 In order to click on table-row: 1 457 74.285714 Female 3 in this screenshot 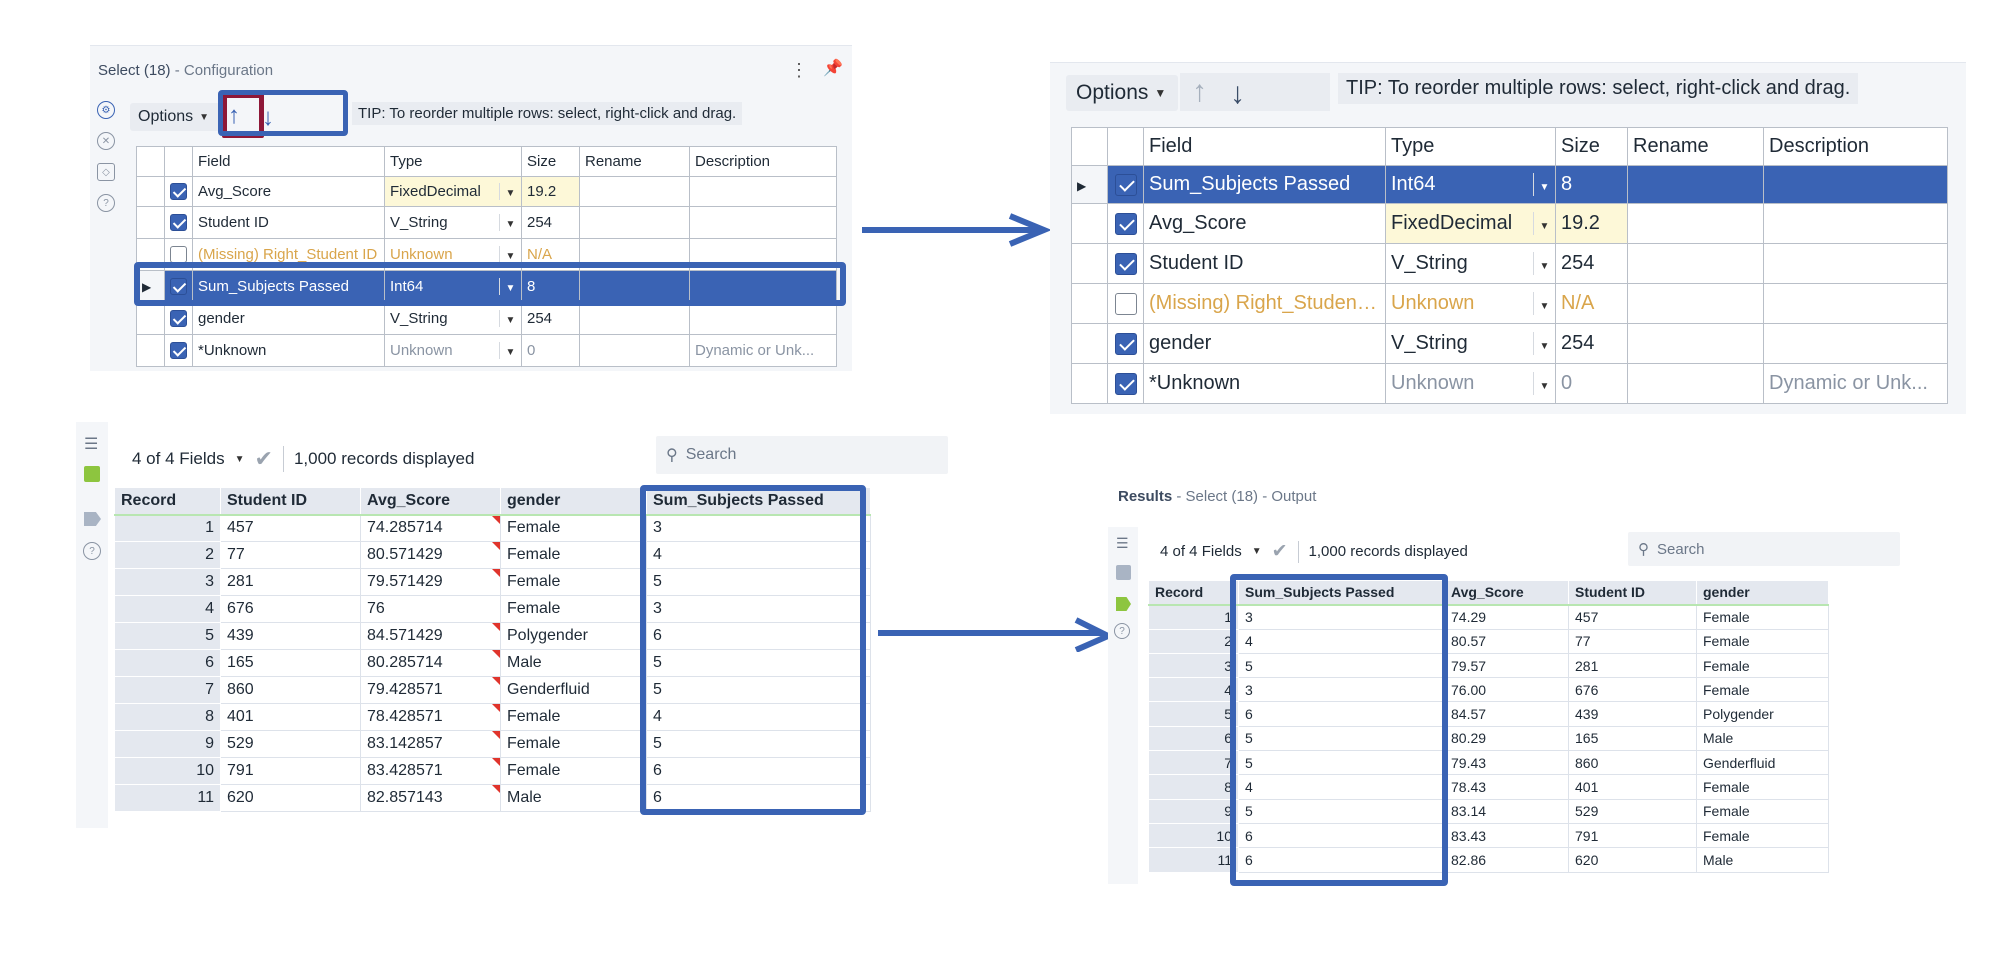, I will do `click(492, 528)`.